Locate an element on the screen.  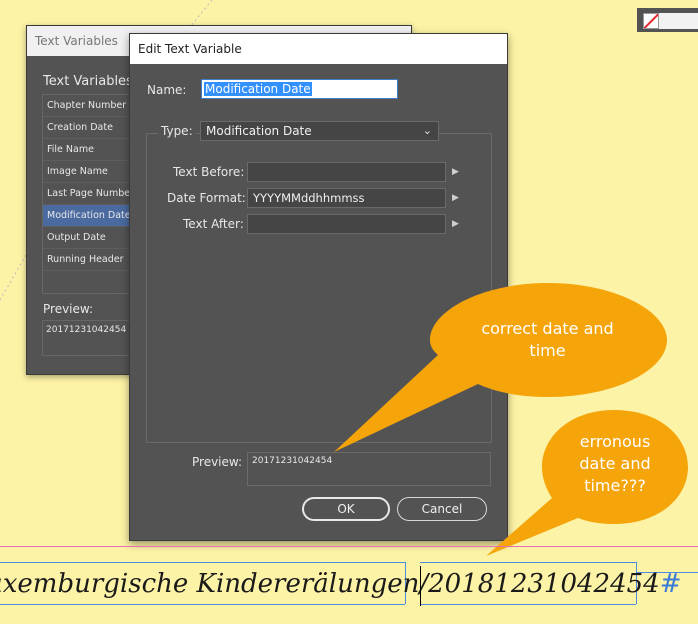
bubble-erronous-line2: date and is located at coordinates (615, 463).